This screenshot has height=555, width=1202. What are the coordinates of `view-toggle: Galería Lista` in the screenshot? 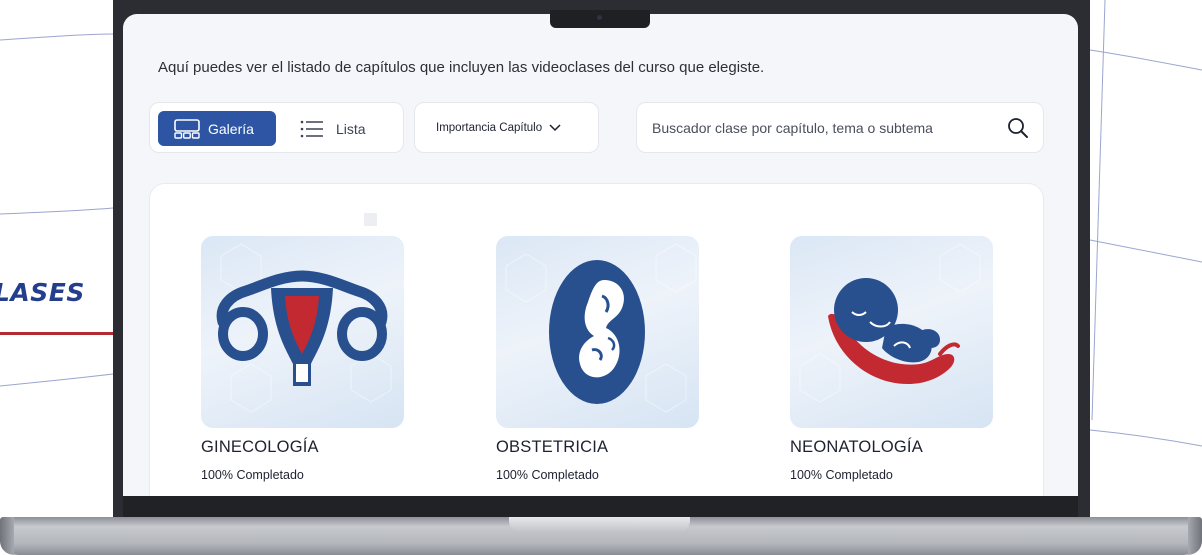 It's located at (276, 127).